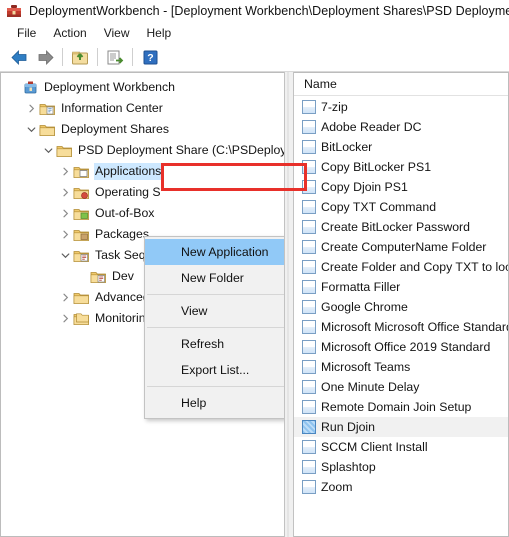 This screenshot has height=537, width=509. What do you see at coordinates (289, 304) in the screenshot?
I see `pane-splitter` at bounding box center [289, 304].